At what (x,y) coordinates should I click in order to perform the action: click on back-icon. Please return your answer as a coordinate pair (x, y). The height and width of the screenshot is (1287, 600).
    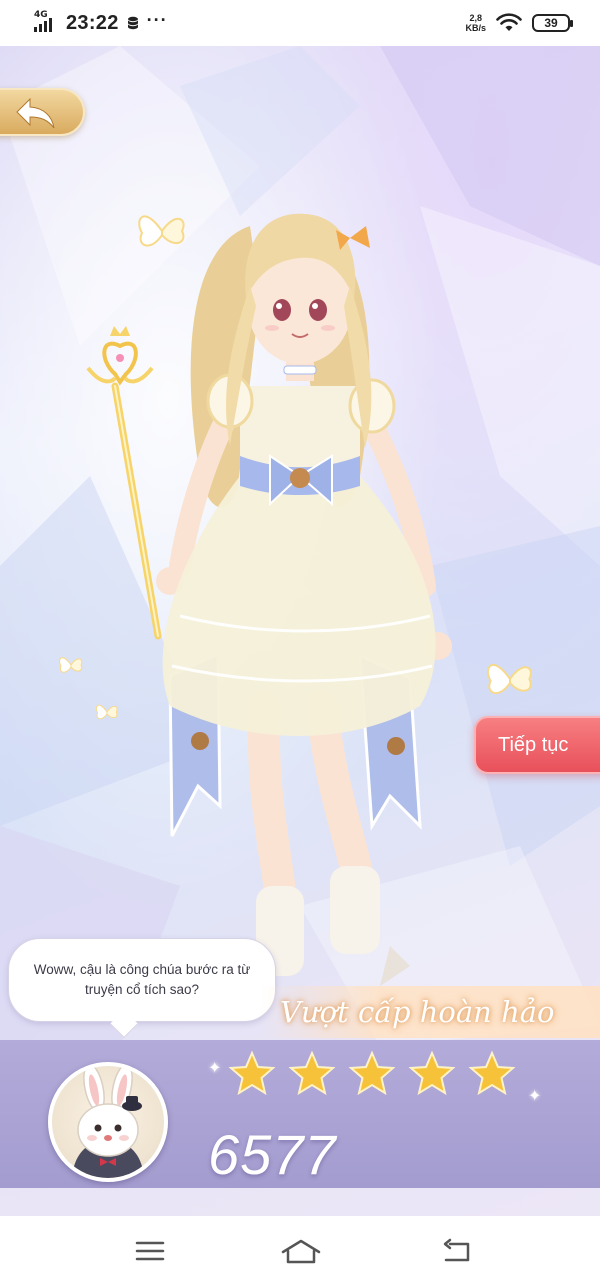
    Looking at the image, I should click on (457, 1252).